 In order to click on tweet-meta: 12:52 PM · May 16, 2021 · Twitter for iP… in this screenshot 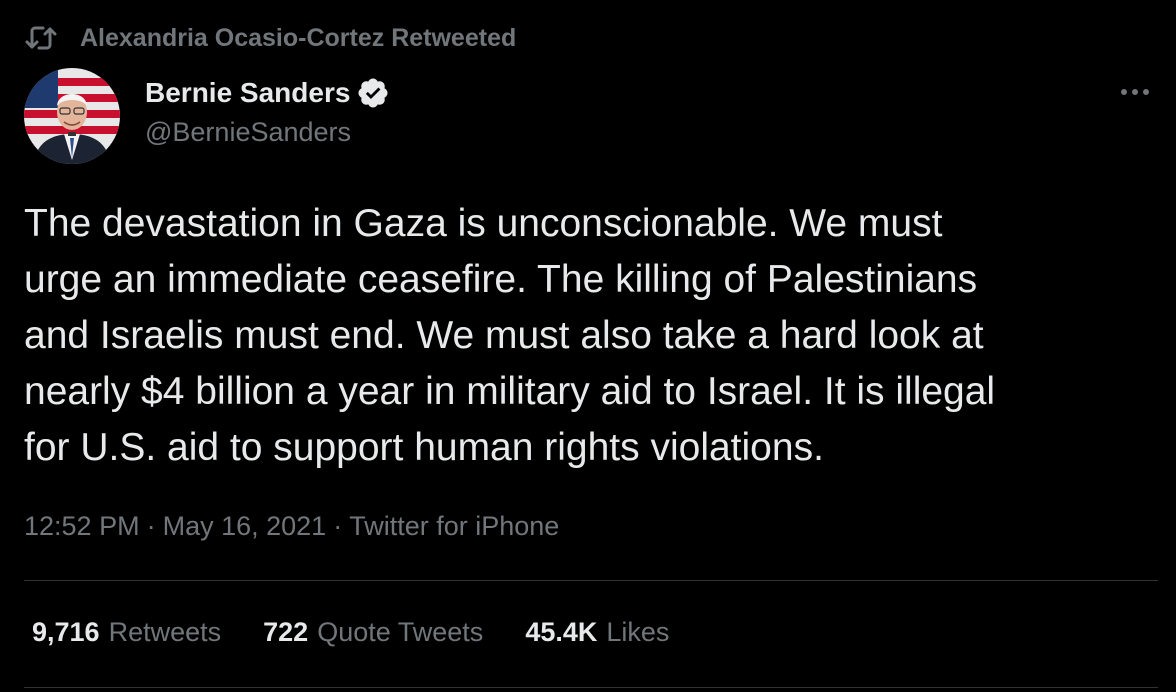, I will do `click(291, 526)`.